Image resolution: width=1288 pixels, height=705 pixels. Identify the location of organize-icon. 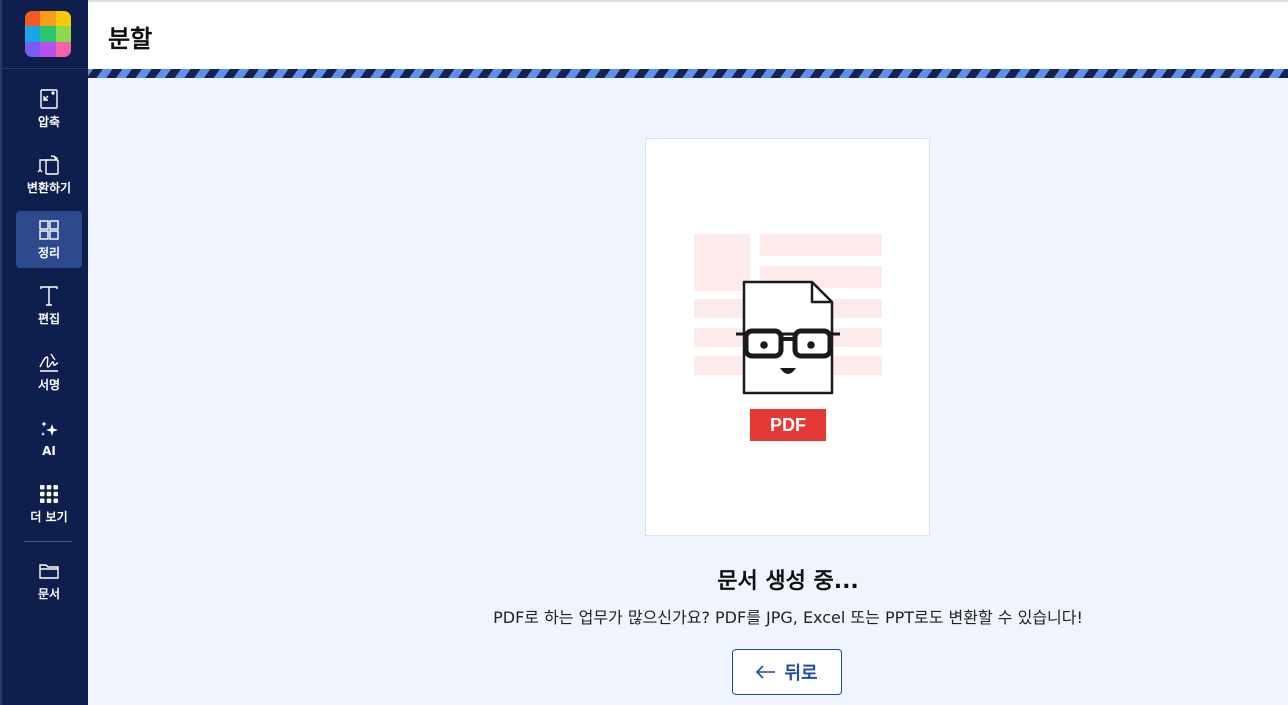
(49, 230).